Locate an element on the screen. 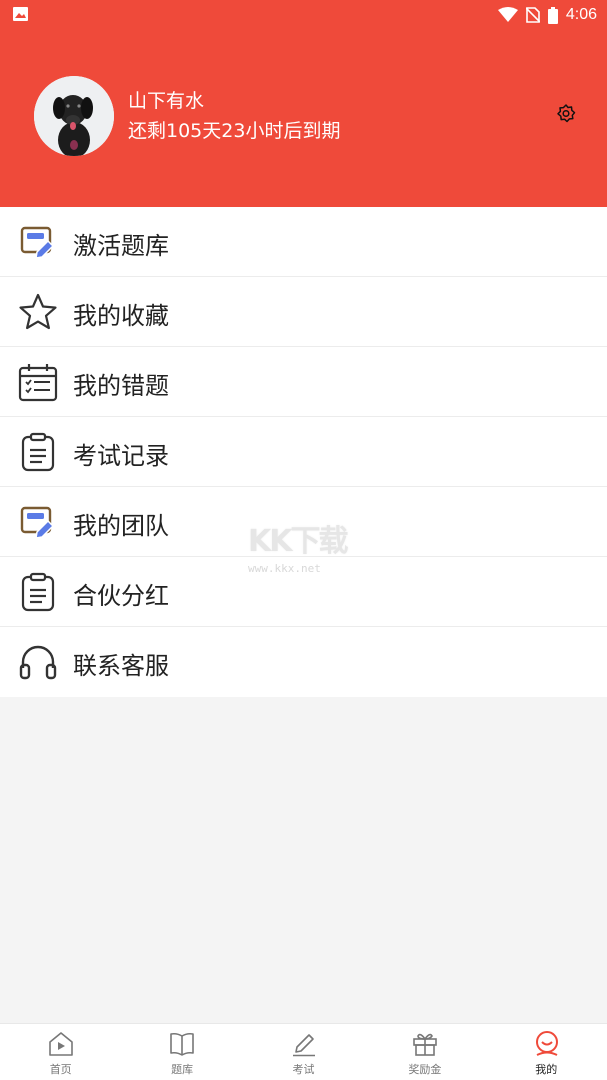  watermark: KK下载 www.kkx.net is located at coordinates (307, 545).